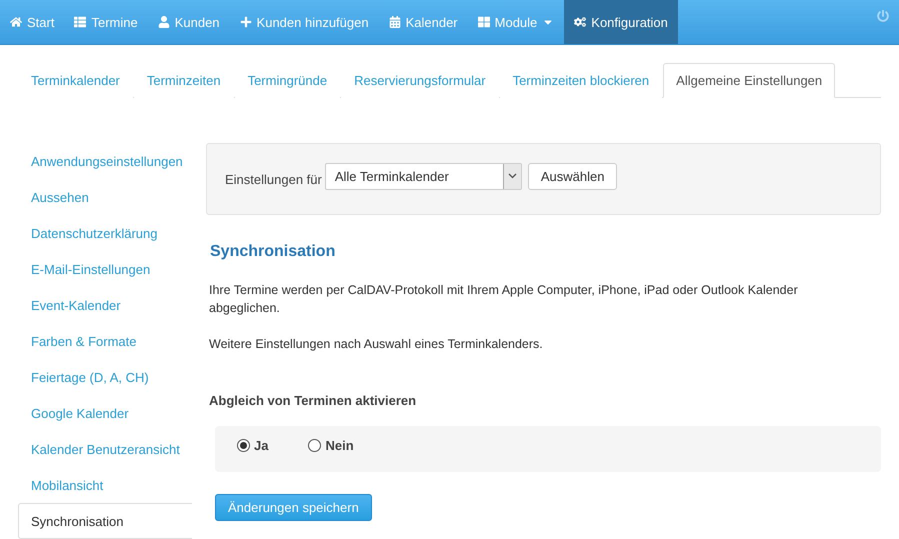 This screenshot has width=899, height=539. I want to click on nav-item: Start, so click(32, 22).